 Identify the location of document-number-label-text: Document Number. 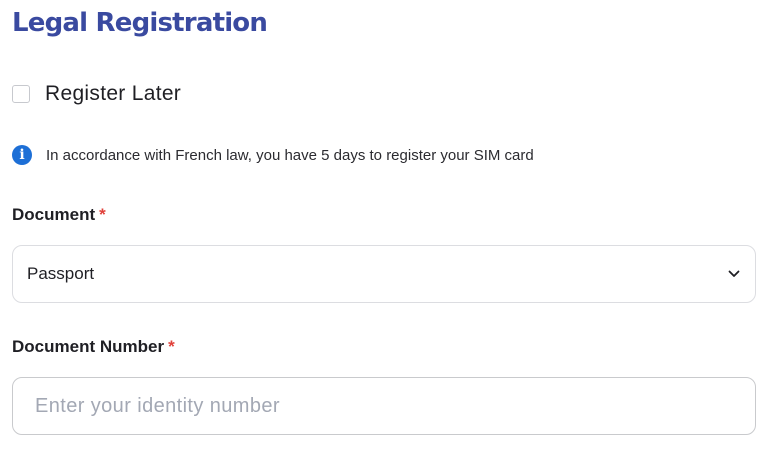
(88, 346).